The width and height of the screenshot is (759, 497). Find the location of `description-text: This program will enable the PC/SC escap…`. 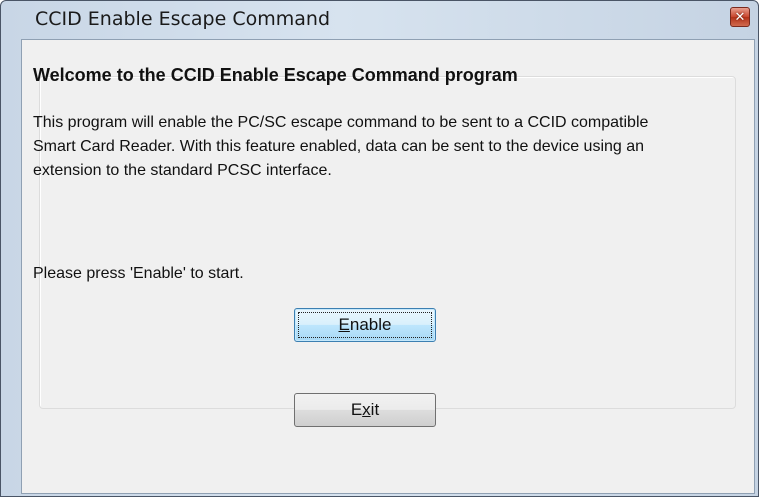

description-text: This program will enable the PC/SC escap… is located at coordinates (341, 146).